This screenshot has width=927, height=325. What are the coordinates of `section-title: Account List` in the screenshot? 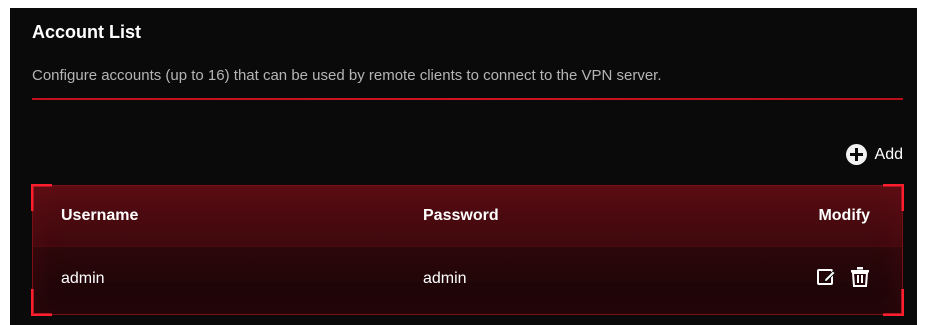 It's located at (87, 32).